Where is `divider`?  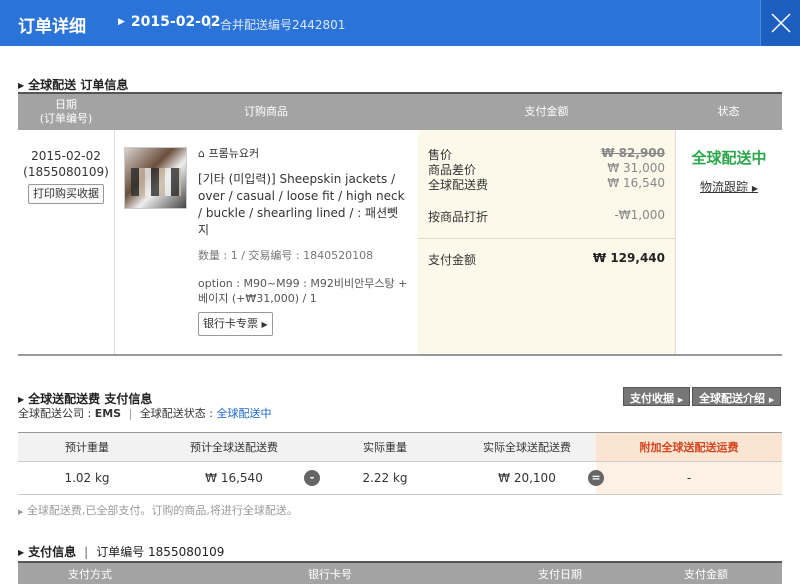 divider is located at coordinates (546, 238).